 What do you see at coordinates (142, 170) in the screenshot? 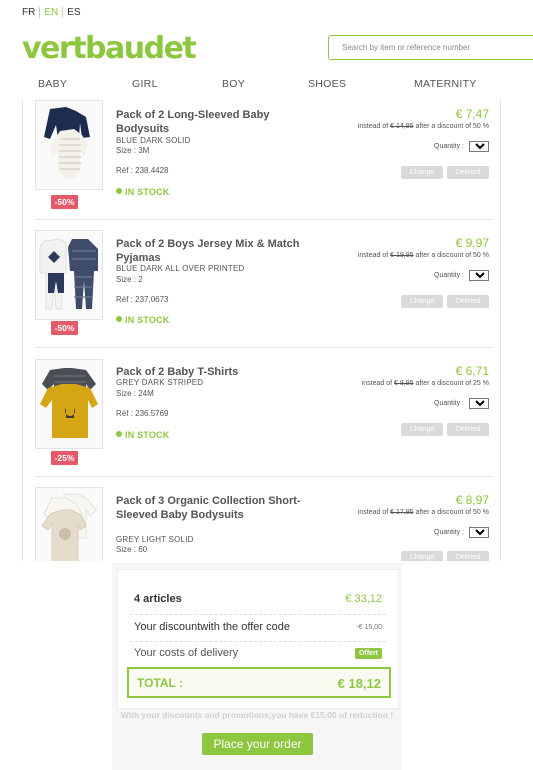
I see `product-ref: Réf : 238.4428` at bounding box center [142, 170].